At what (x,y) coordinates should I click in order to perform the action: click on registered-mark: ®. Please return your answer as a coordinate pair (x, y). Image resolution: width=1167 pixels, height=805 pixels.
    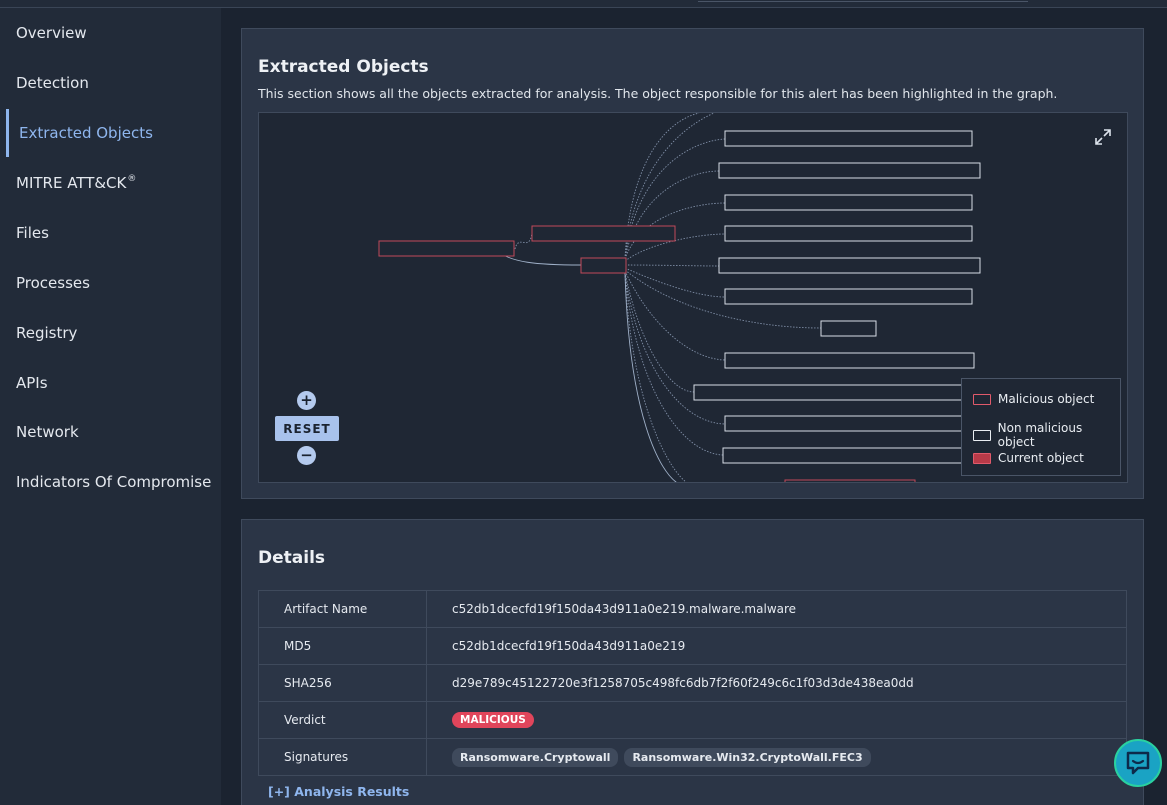
    Looking at the image, I should click on (132, 179).